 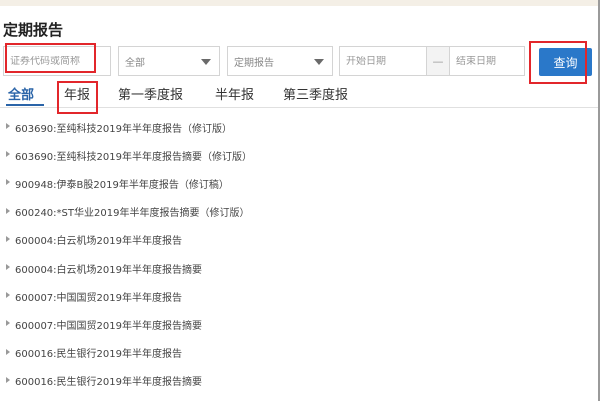 I want to click on query-button: 查询, so click(x=565, y=62).